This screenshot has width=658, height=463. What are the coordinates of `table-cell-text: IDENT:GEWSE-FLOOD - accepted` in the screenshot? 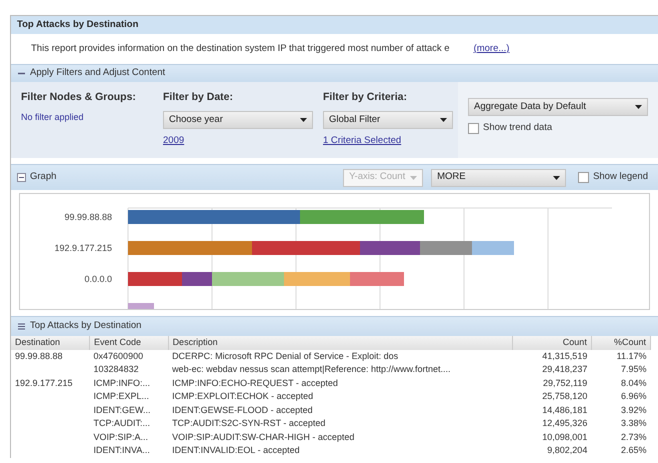 It's located at (242, 410).